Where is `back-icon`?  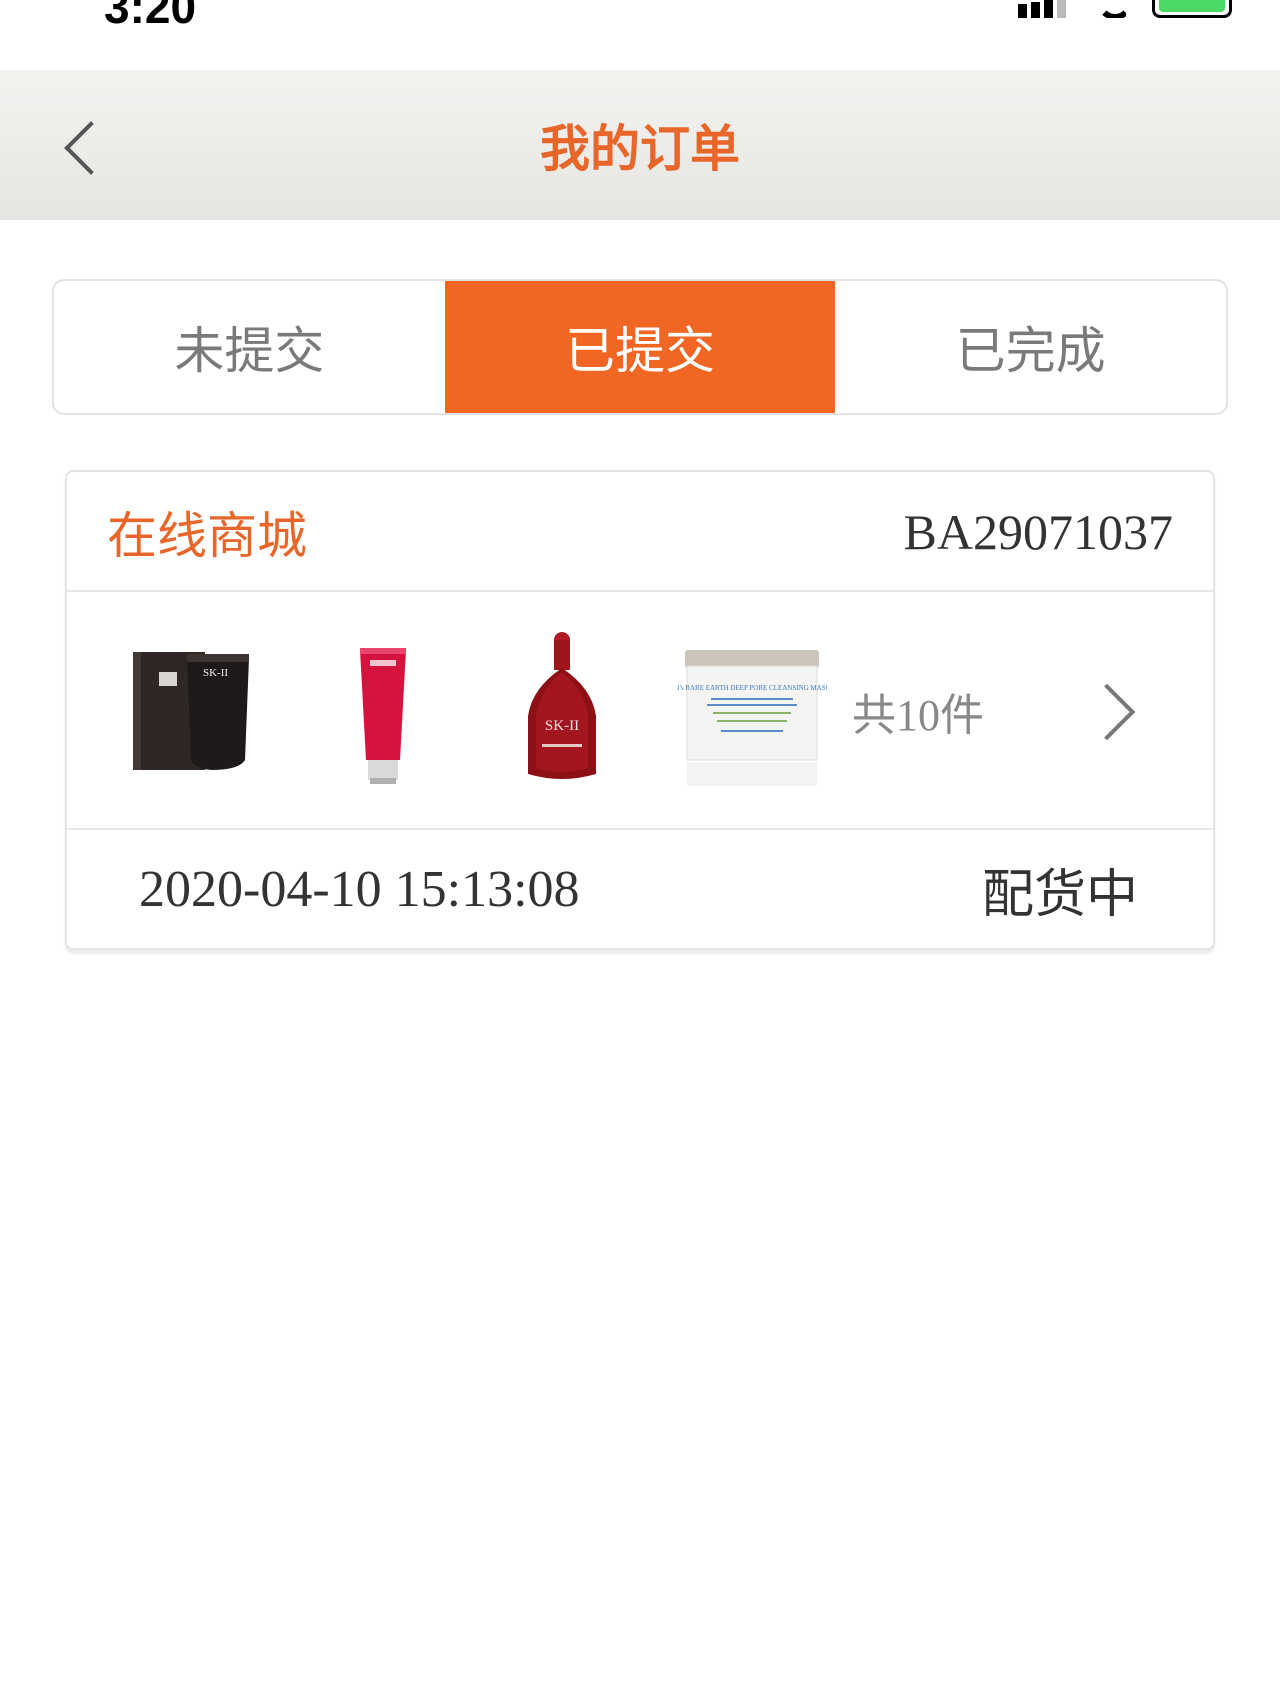 back-icon is located at coordinates (80, 145).